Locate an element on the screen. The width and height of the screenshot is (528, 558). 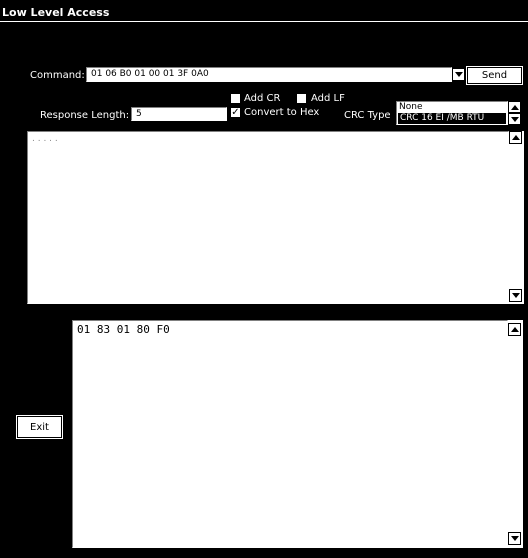
log-text: . . . . . is located at coordinates (45, 139).